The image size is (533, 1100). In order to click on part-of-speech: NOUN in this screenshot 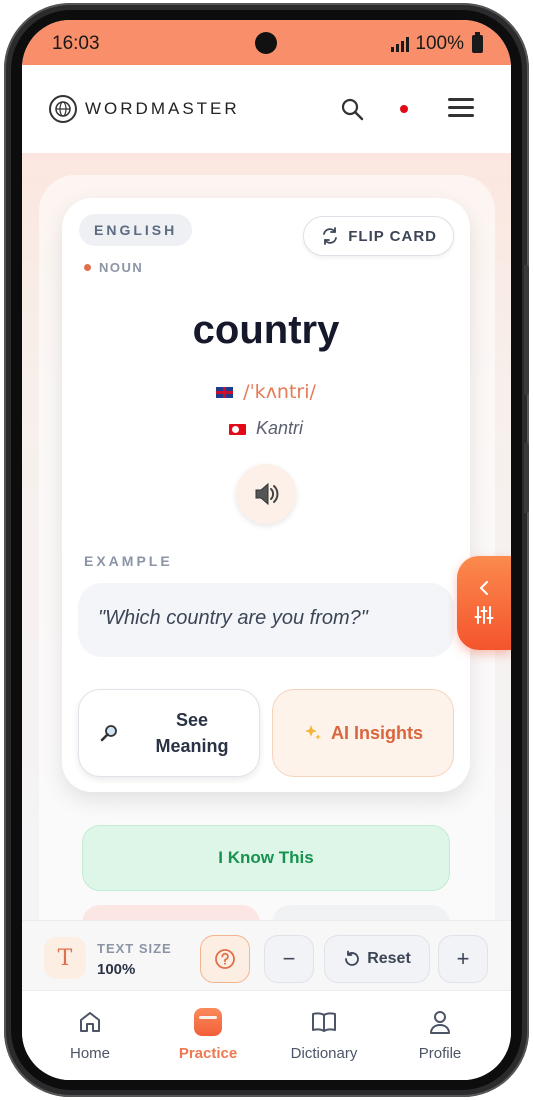, I will do `click(113, 267)`.